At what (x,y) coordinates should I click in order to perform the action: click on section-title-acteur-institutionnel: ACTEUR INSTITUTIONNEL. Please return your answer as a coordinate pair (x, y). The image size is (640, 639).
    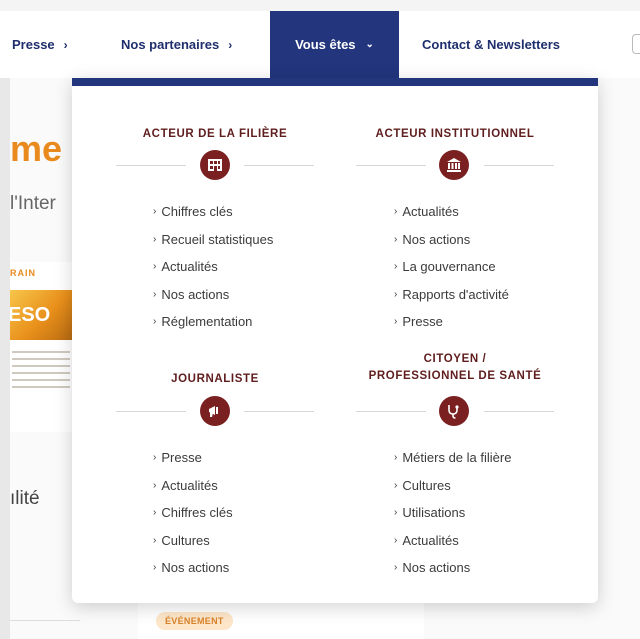
    Looking at the image, I should click on (455, 134).